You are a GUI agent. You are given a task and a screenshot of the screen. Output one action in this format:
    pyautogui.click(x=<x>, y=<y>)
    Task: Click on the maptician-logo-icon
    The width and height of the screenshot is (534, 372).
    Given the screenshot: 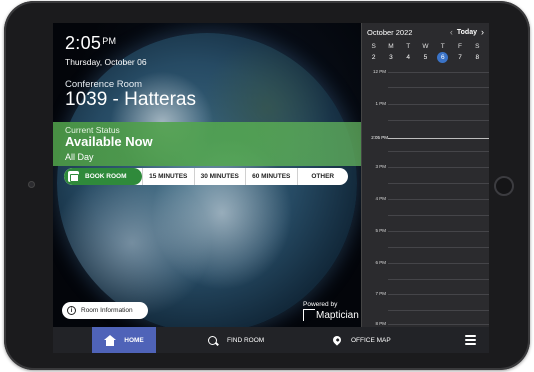 What is the action you would take?
    pyautogui.click(x=309, y=315)
    